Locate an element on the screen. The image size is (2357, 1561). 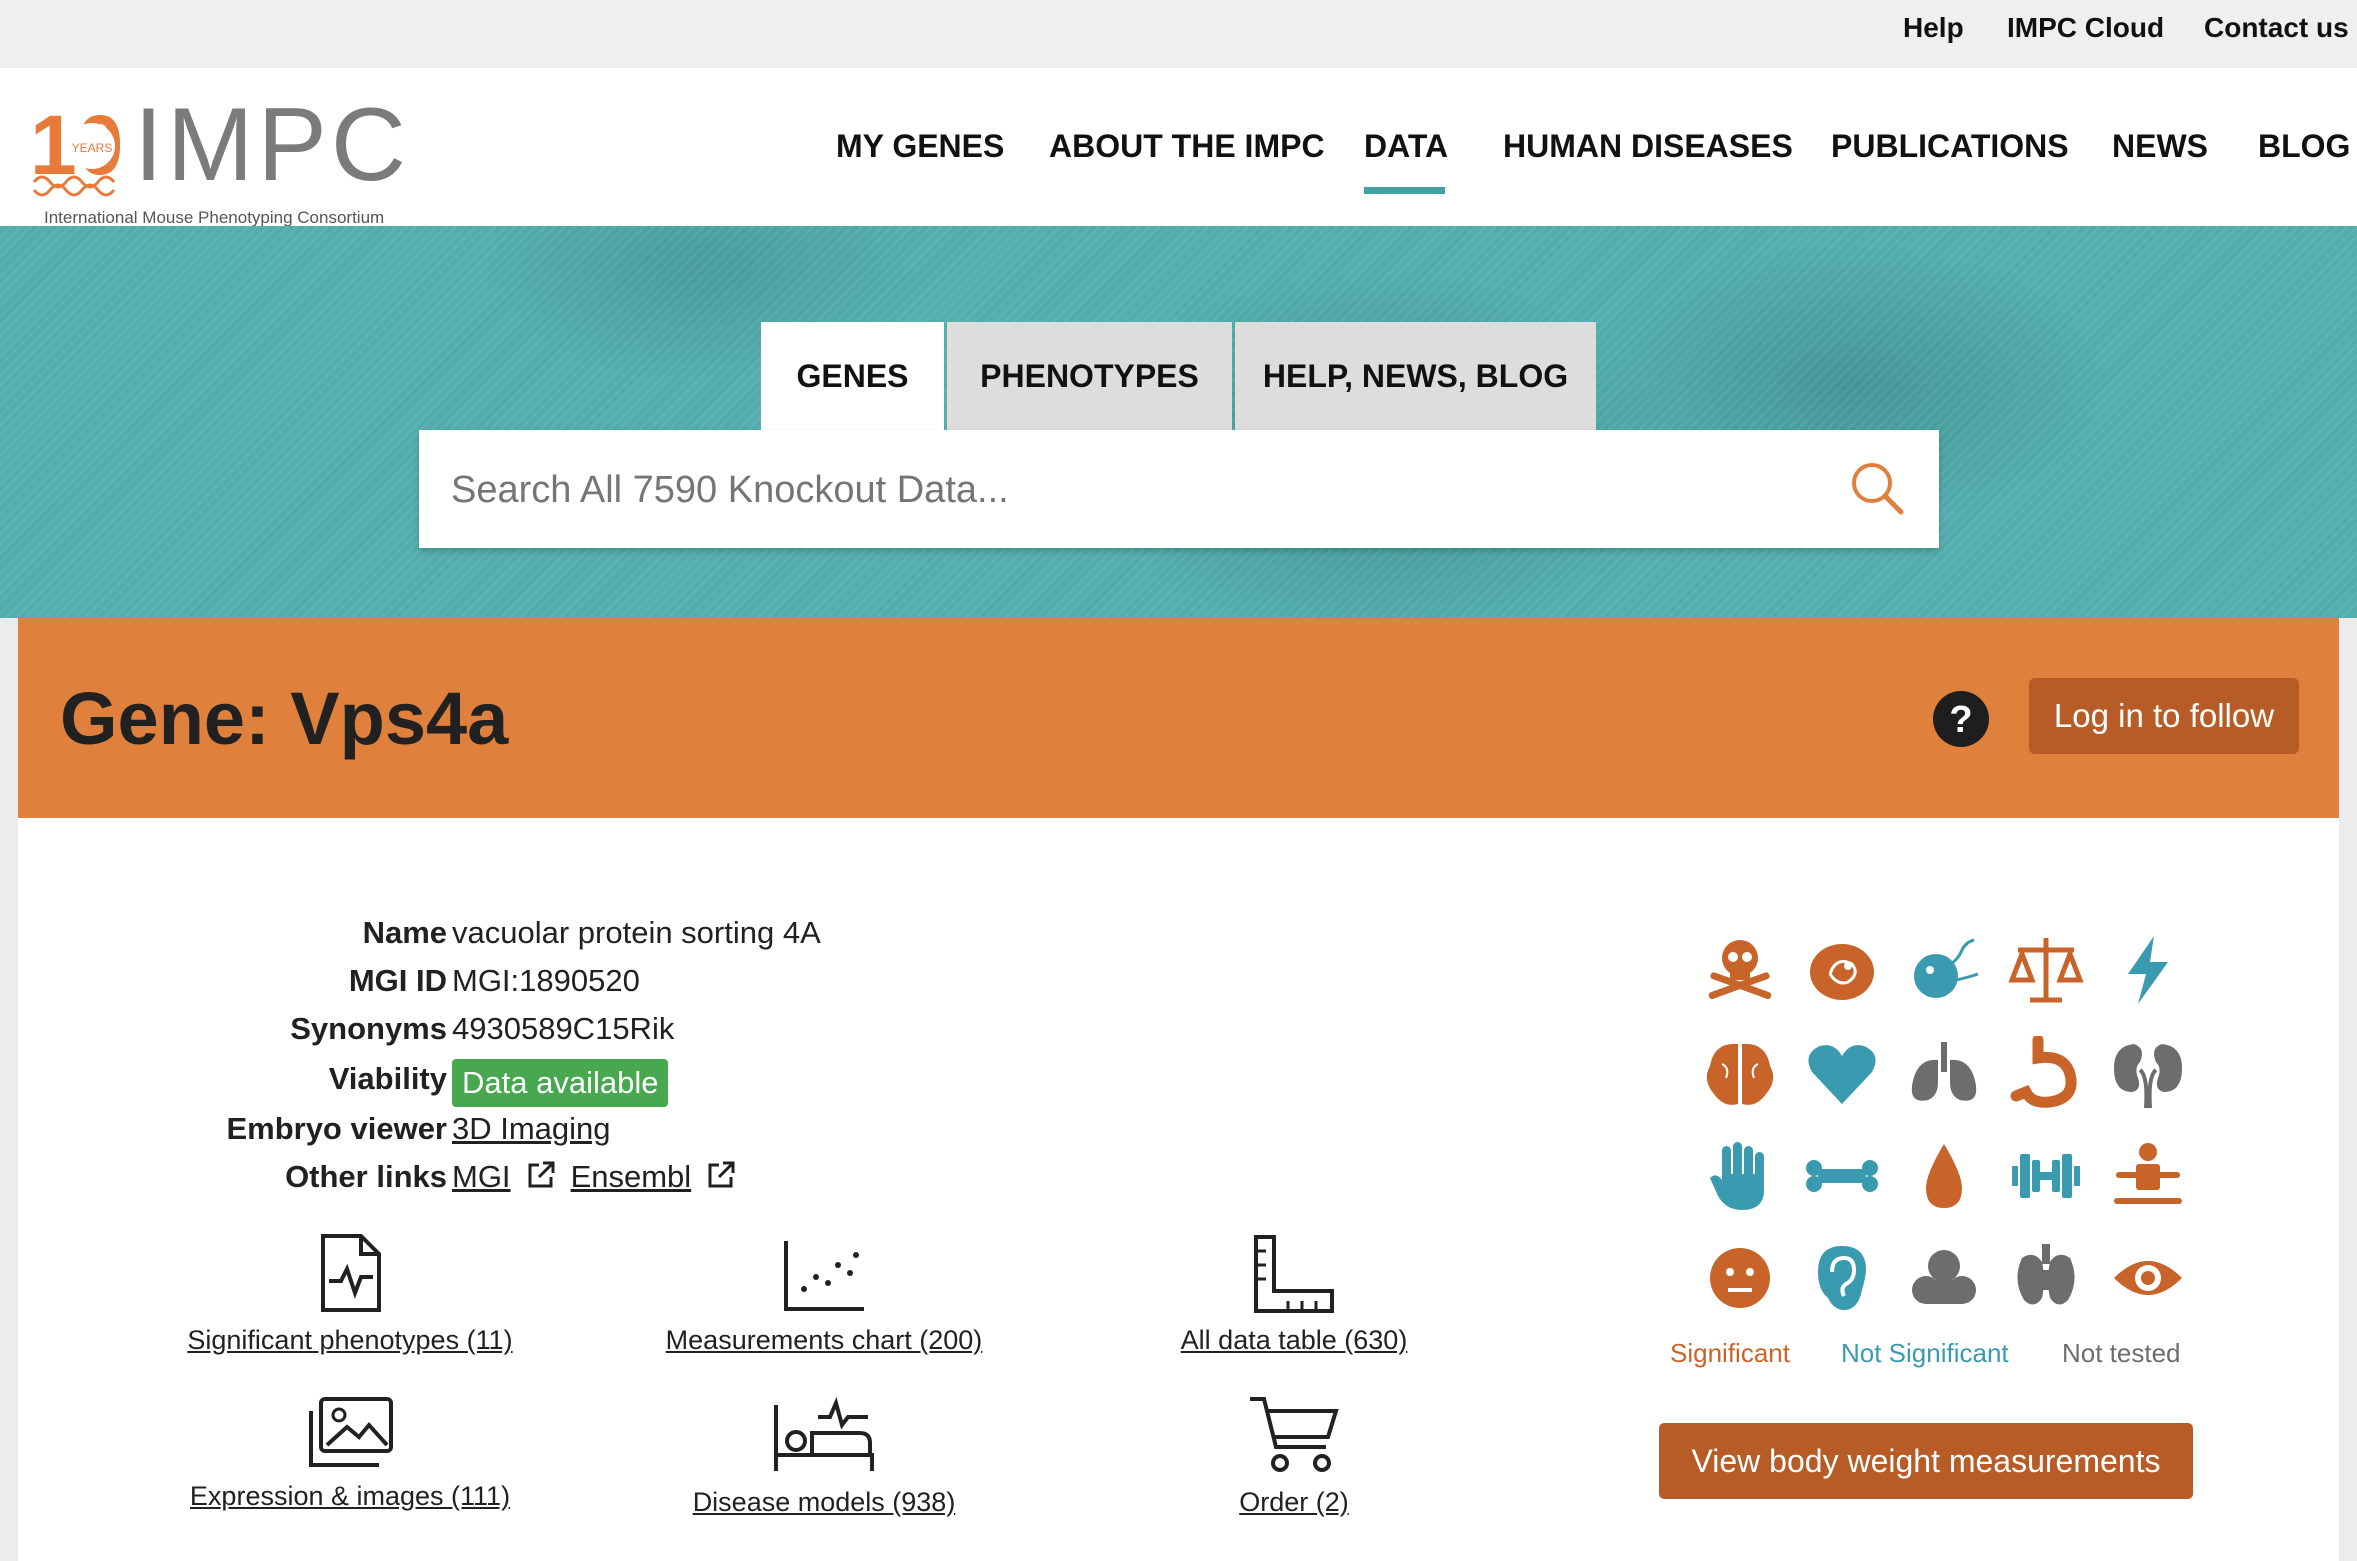
all-data-table-block: All data table (630) is located at coordinates (1294, 1294).